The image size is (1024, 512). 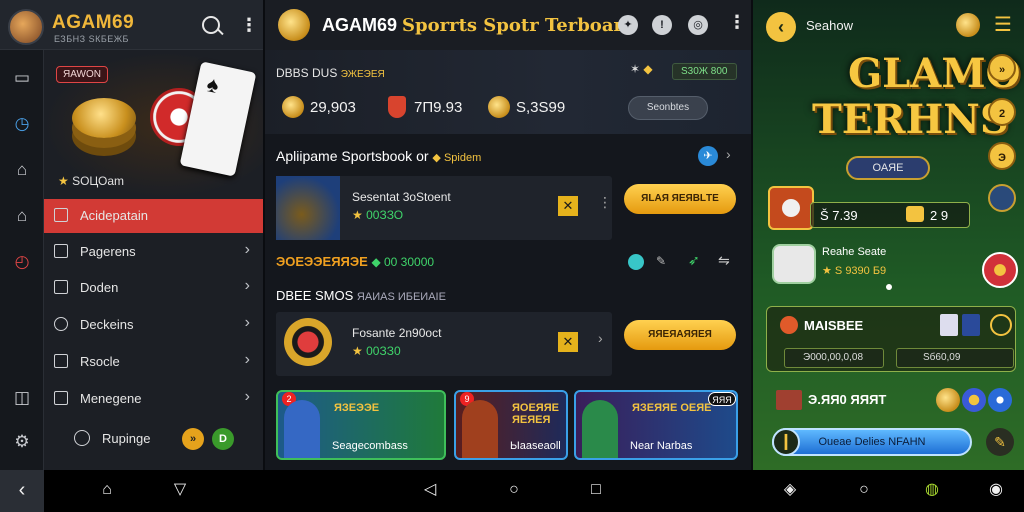 I want to click on promo-headline: ЯОЕЯЯЕ ЯЕЯЕЯ, so click(x=535, y=414).